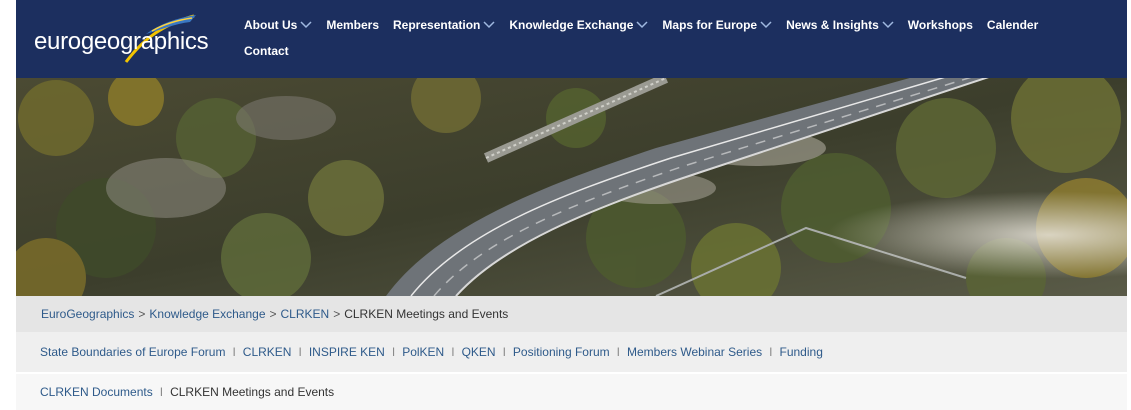 The image size is (1131, 410). Describe the element at coordinates (267, 352) in the screenshot. I see `subnav-link-clrken: CLRKEN` at that location.